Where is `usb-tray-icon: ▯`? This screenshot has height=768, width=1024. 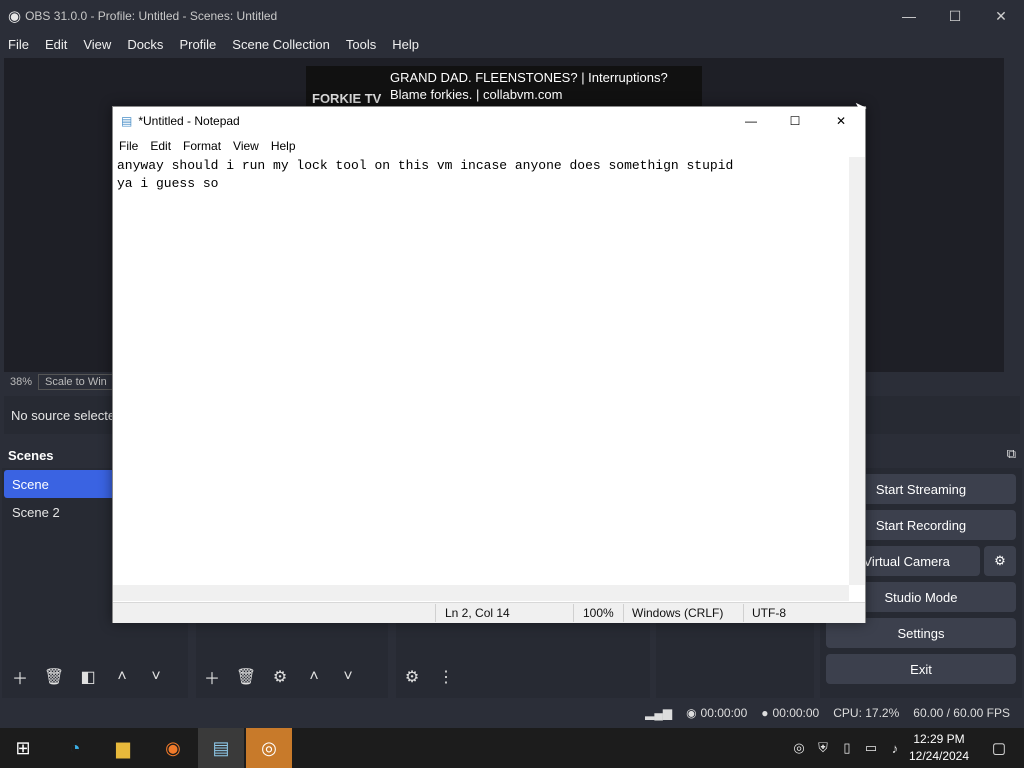
usb-tray-icon: ▯ is located at coordinates (847, 748).